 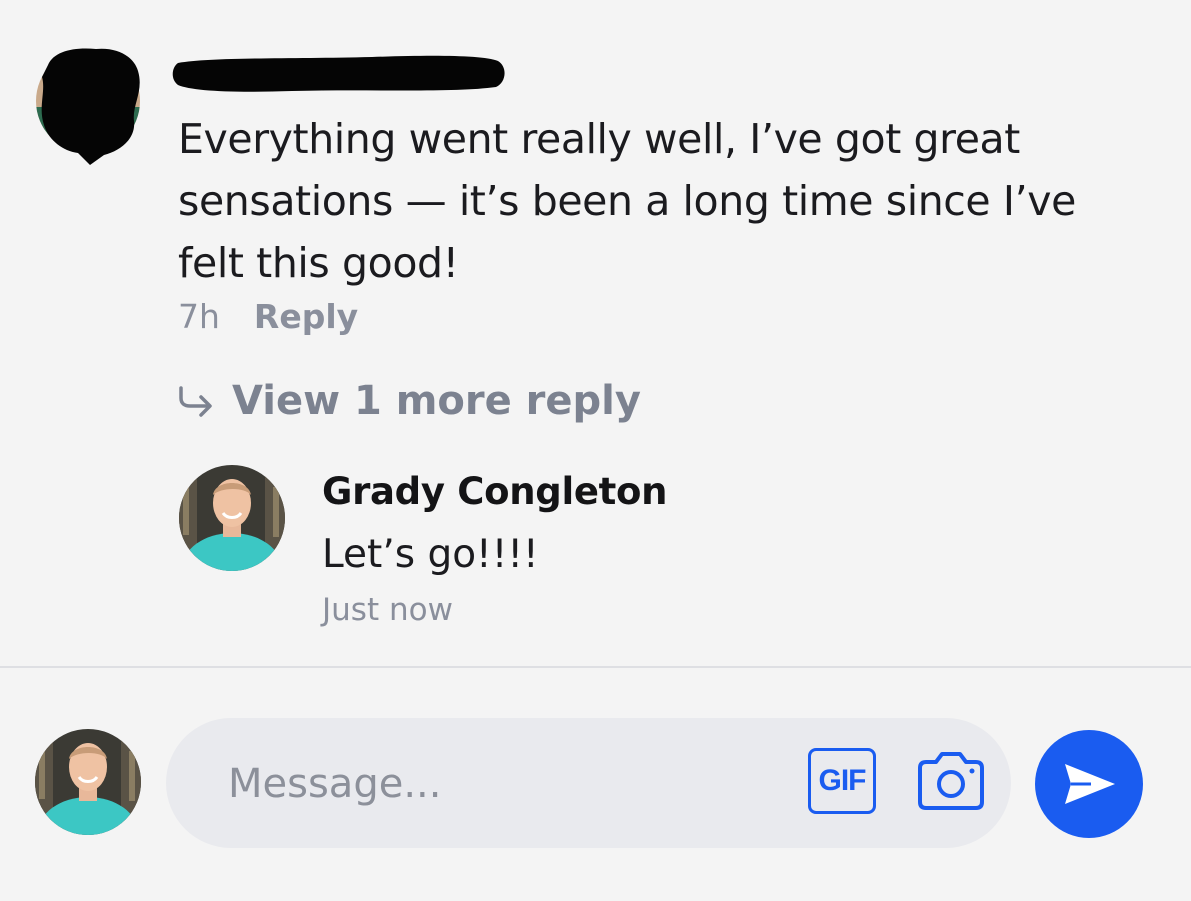 I want to click on send-button, so click(x=1089, y=784).